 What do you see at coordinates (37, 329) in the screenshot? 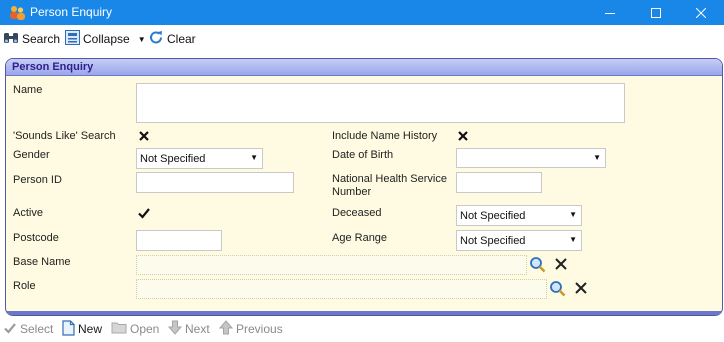
I see `select-button-label: Select` at bounding box center [37, 329].